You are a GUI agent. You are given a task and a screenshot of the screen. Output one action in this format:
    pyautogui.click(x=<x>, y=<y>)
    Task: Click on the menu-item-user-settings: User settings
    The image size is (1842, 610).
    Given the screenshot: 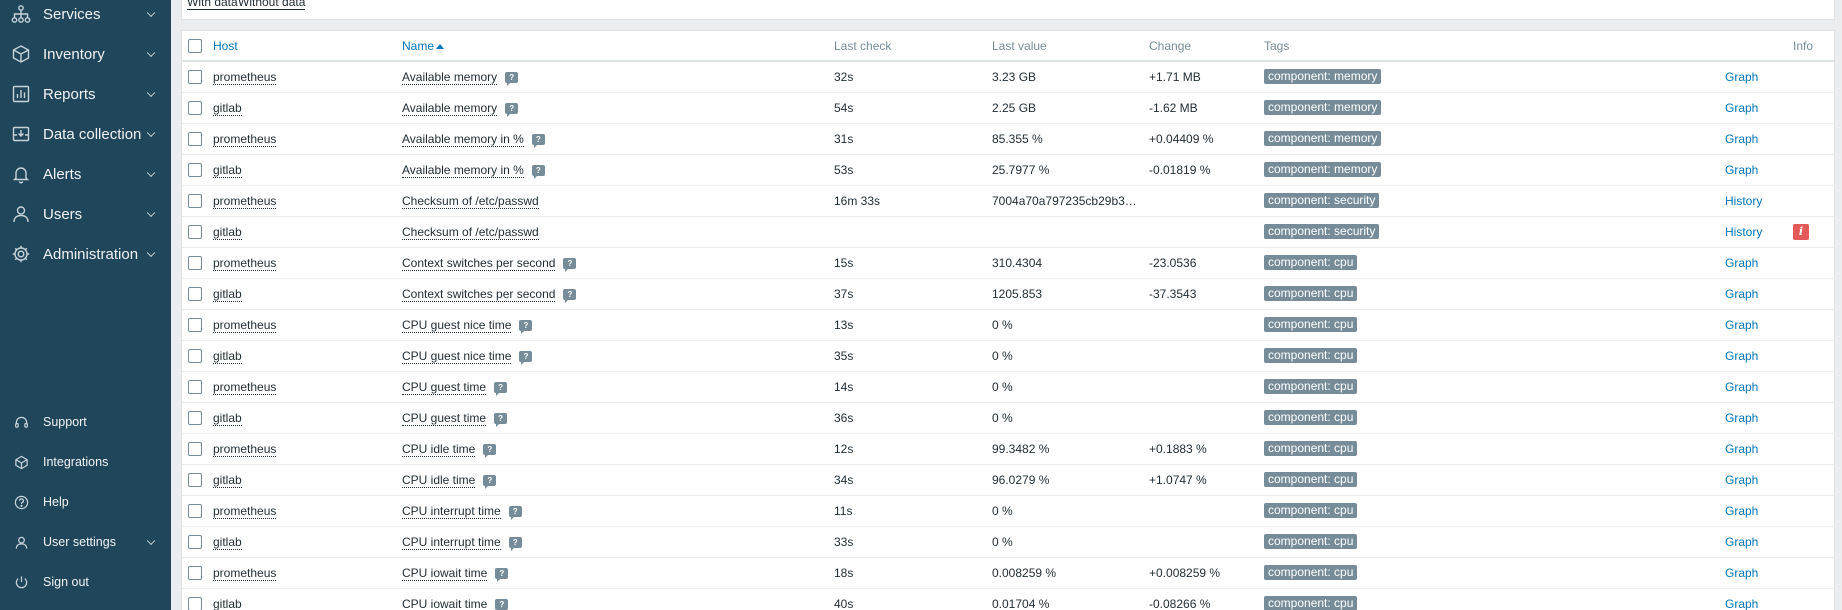 What is the action you would take?
    pyautogui.click(x=85, y=542)
    